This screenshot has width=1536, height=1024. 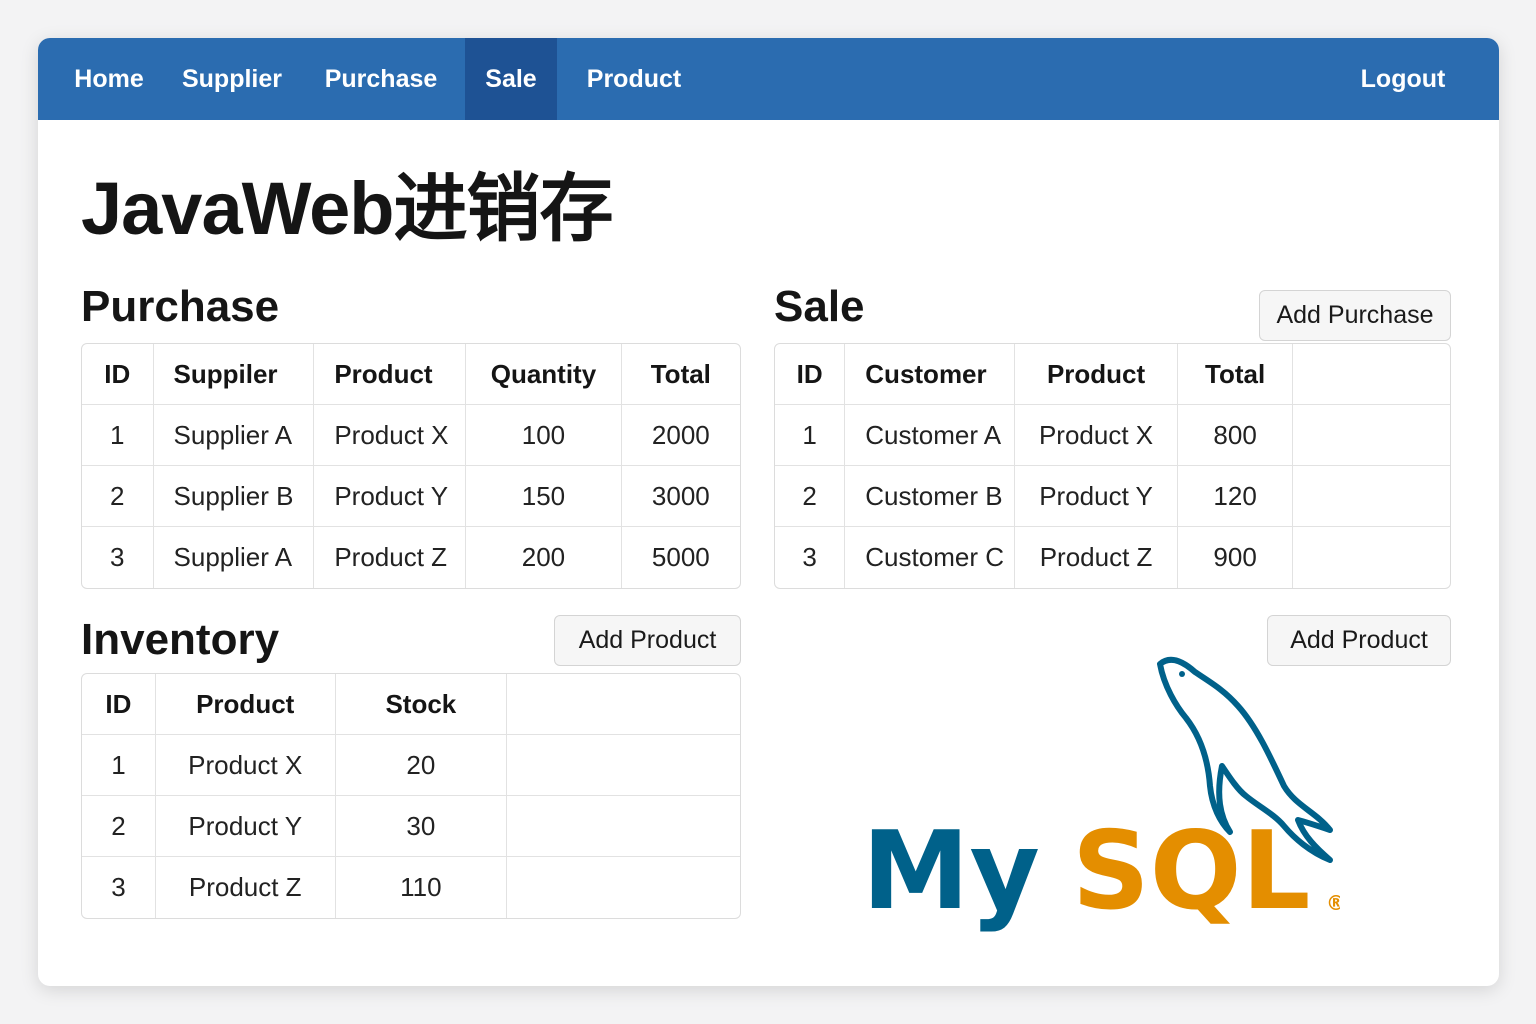 I want to click on table-header-row: ID Suppiler Product Quantity Total, so click(x=411, y=374).